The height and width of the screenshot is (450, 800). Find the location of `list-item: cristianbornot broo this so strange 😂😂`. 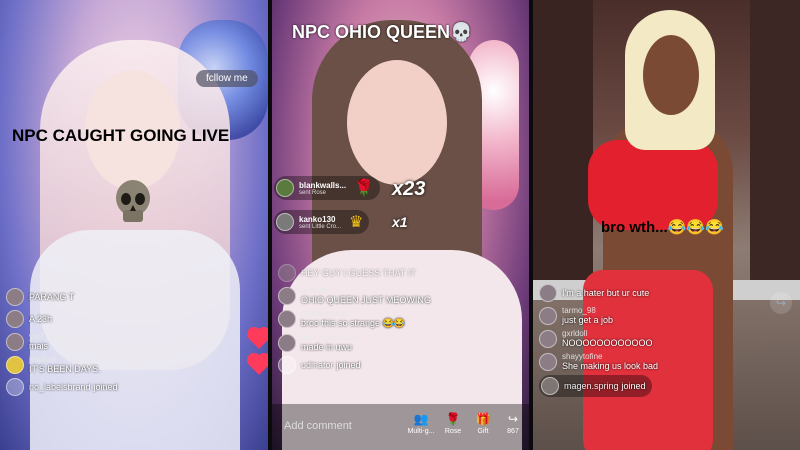

list-item: cristianbornot broo this so strange 😂😂 is located at coordinates (400, 319).